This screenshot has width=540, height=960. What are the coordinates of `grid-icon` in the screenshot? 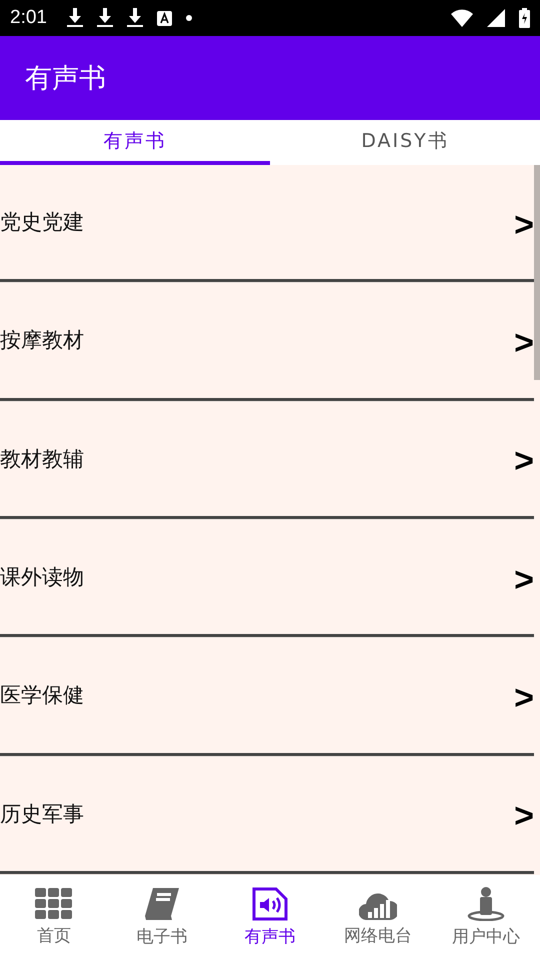 It's located at (54, 904).